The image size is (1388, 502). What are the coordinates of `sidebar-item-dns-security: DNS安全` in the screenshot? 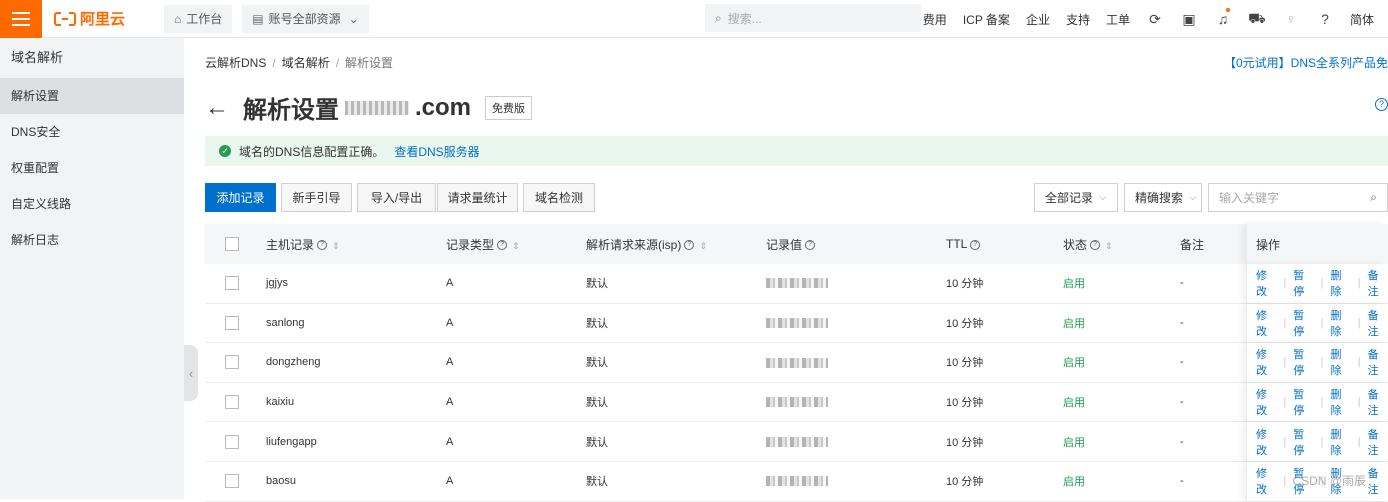 It's located at (92, 132).